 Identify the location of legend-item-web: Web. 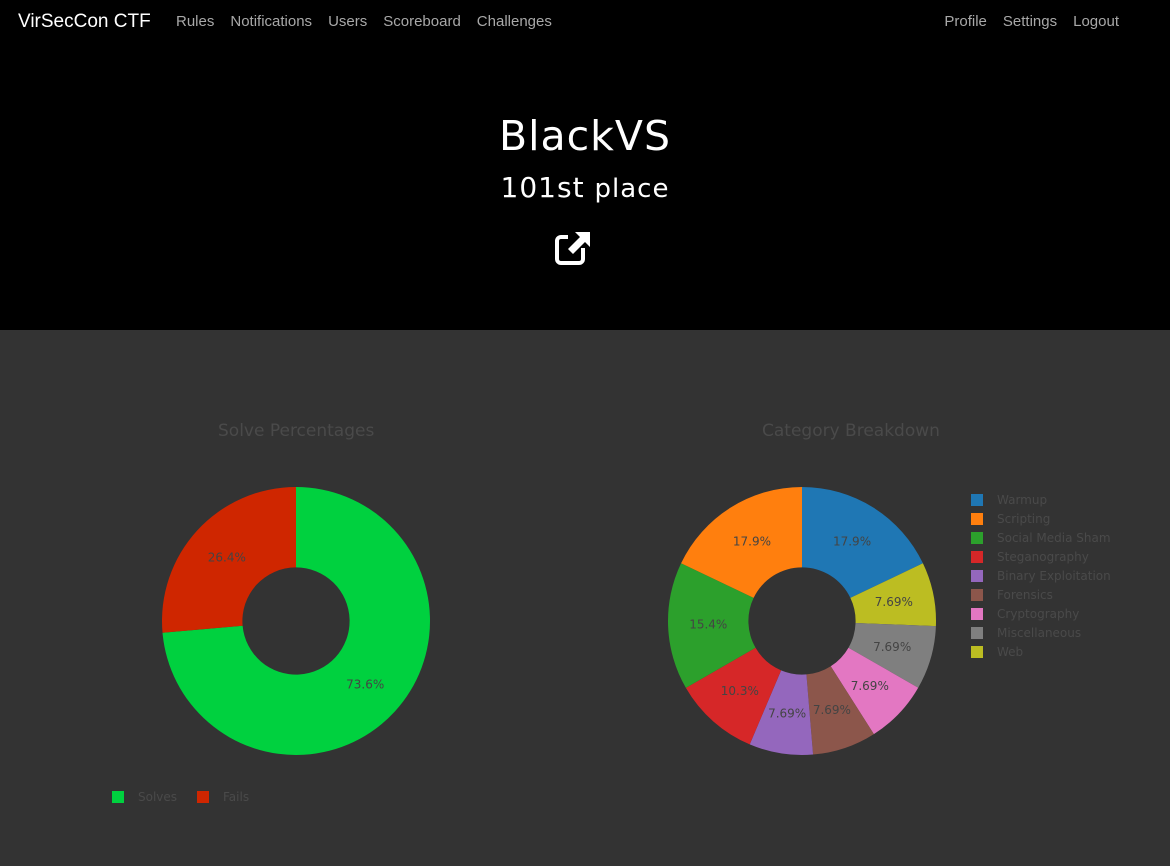
(997, 652).